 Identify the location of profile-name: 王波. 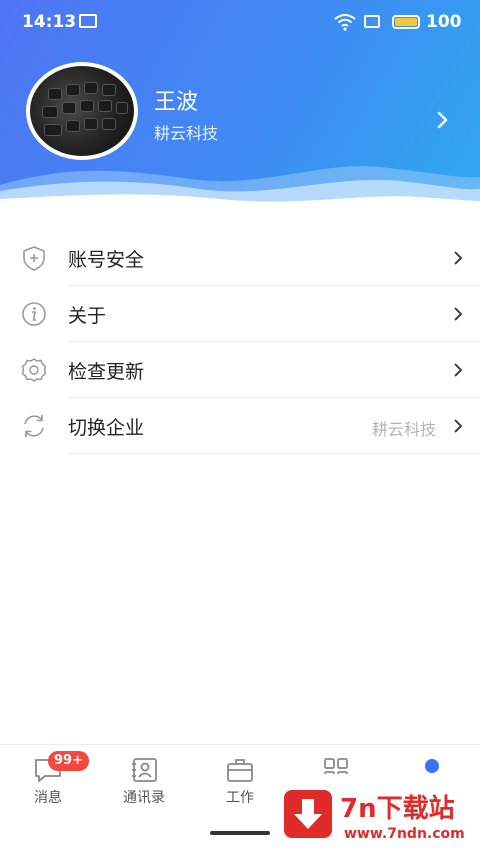
(176, 102).